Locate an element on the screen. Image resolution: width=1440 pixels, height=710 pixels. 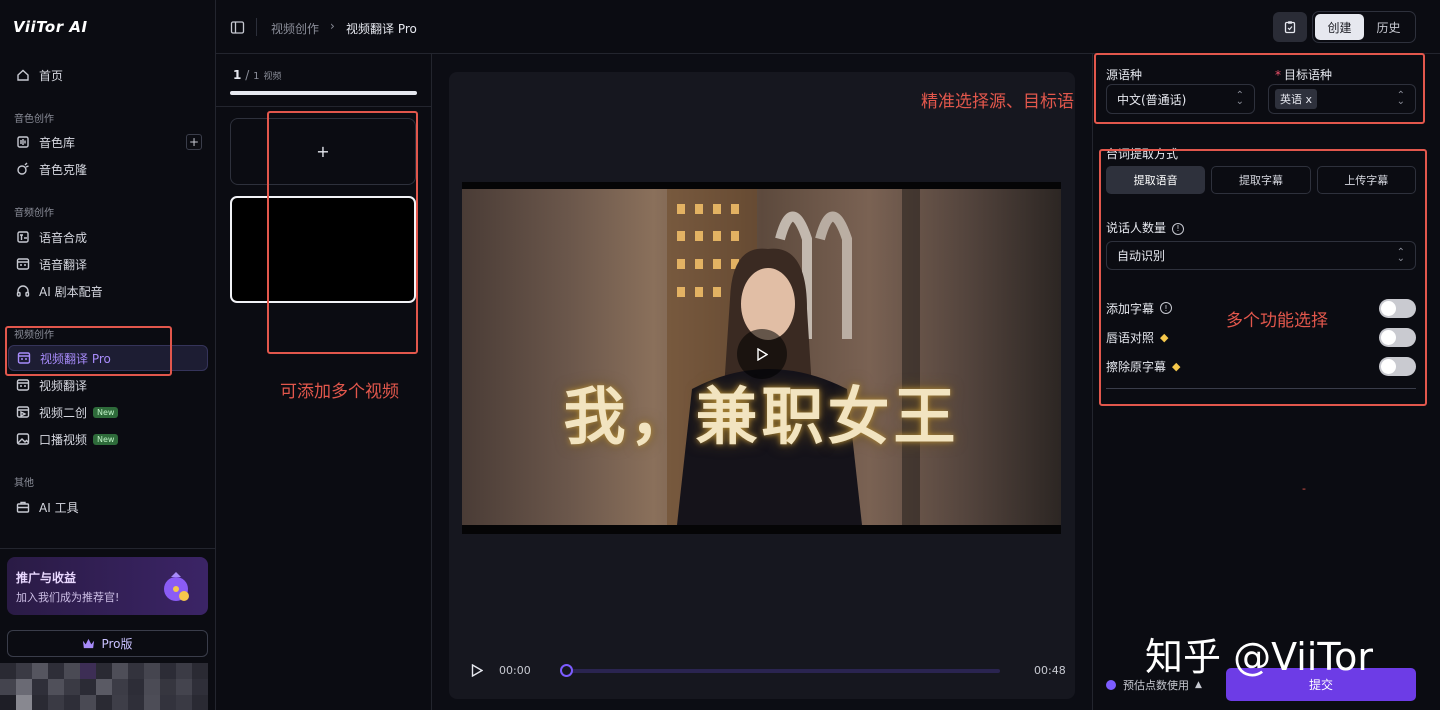
tab-create: 创建 is located at coordinates (1339, 27).